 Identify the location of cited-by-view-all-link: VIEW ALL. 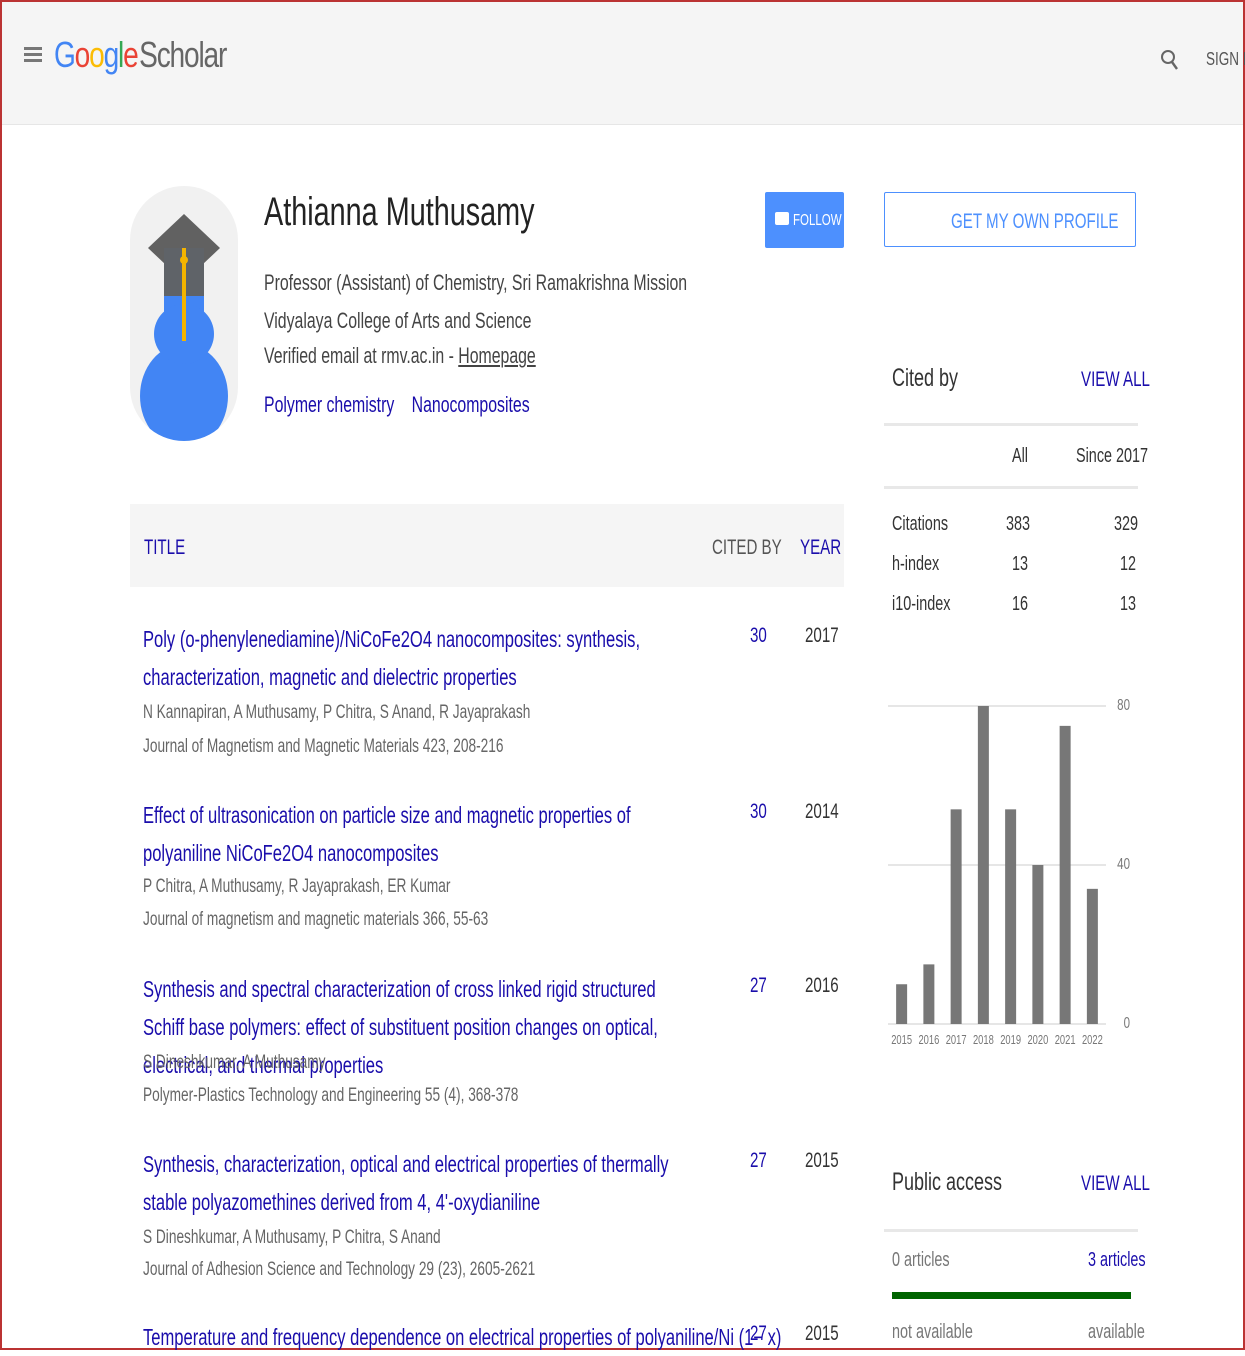
(1115, 380).